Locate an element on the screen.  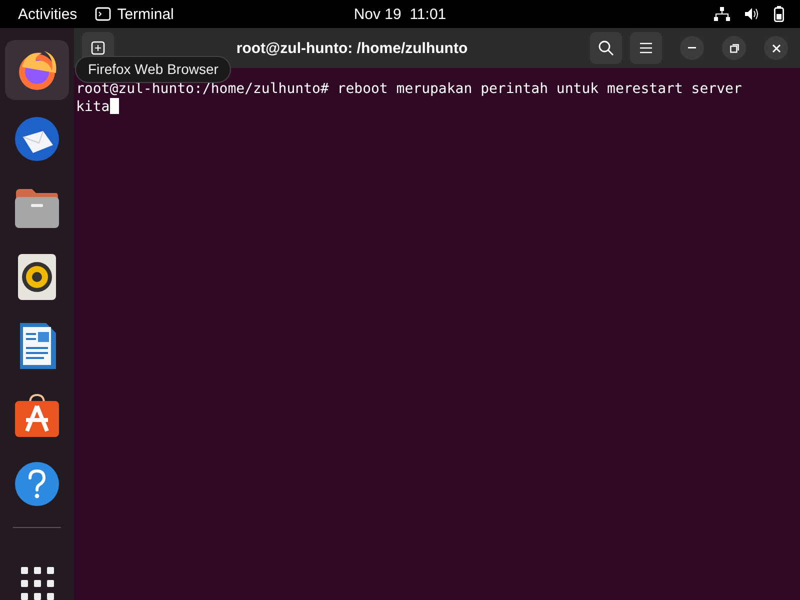
menu-button is located at coordinates (646, 48).